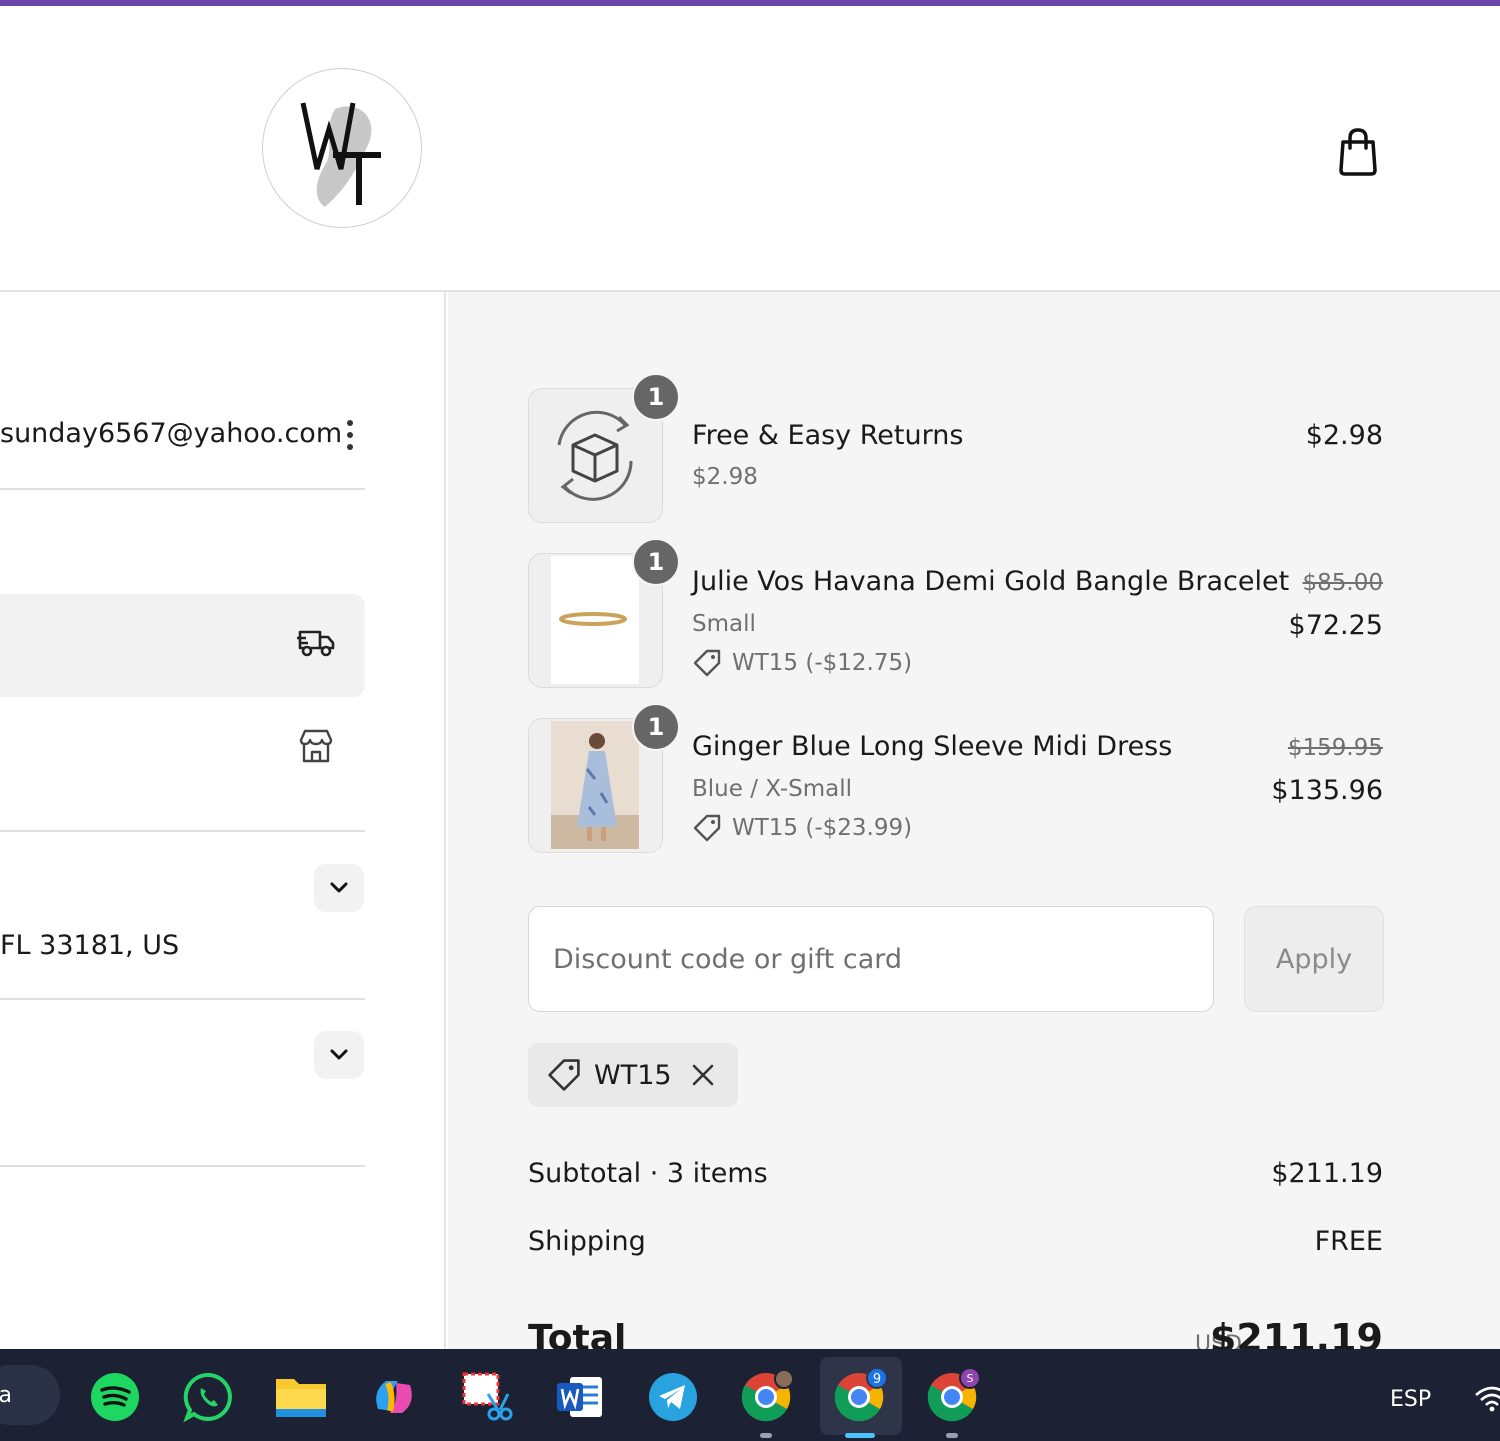  I want to click on discount-code-input, so click(871, 959).